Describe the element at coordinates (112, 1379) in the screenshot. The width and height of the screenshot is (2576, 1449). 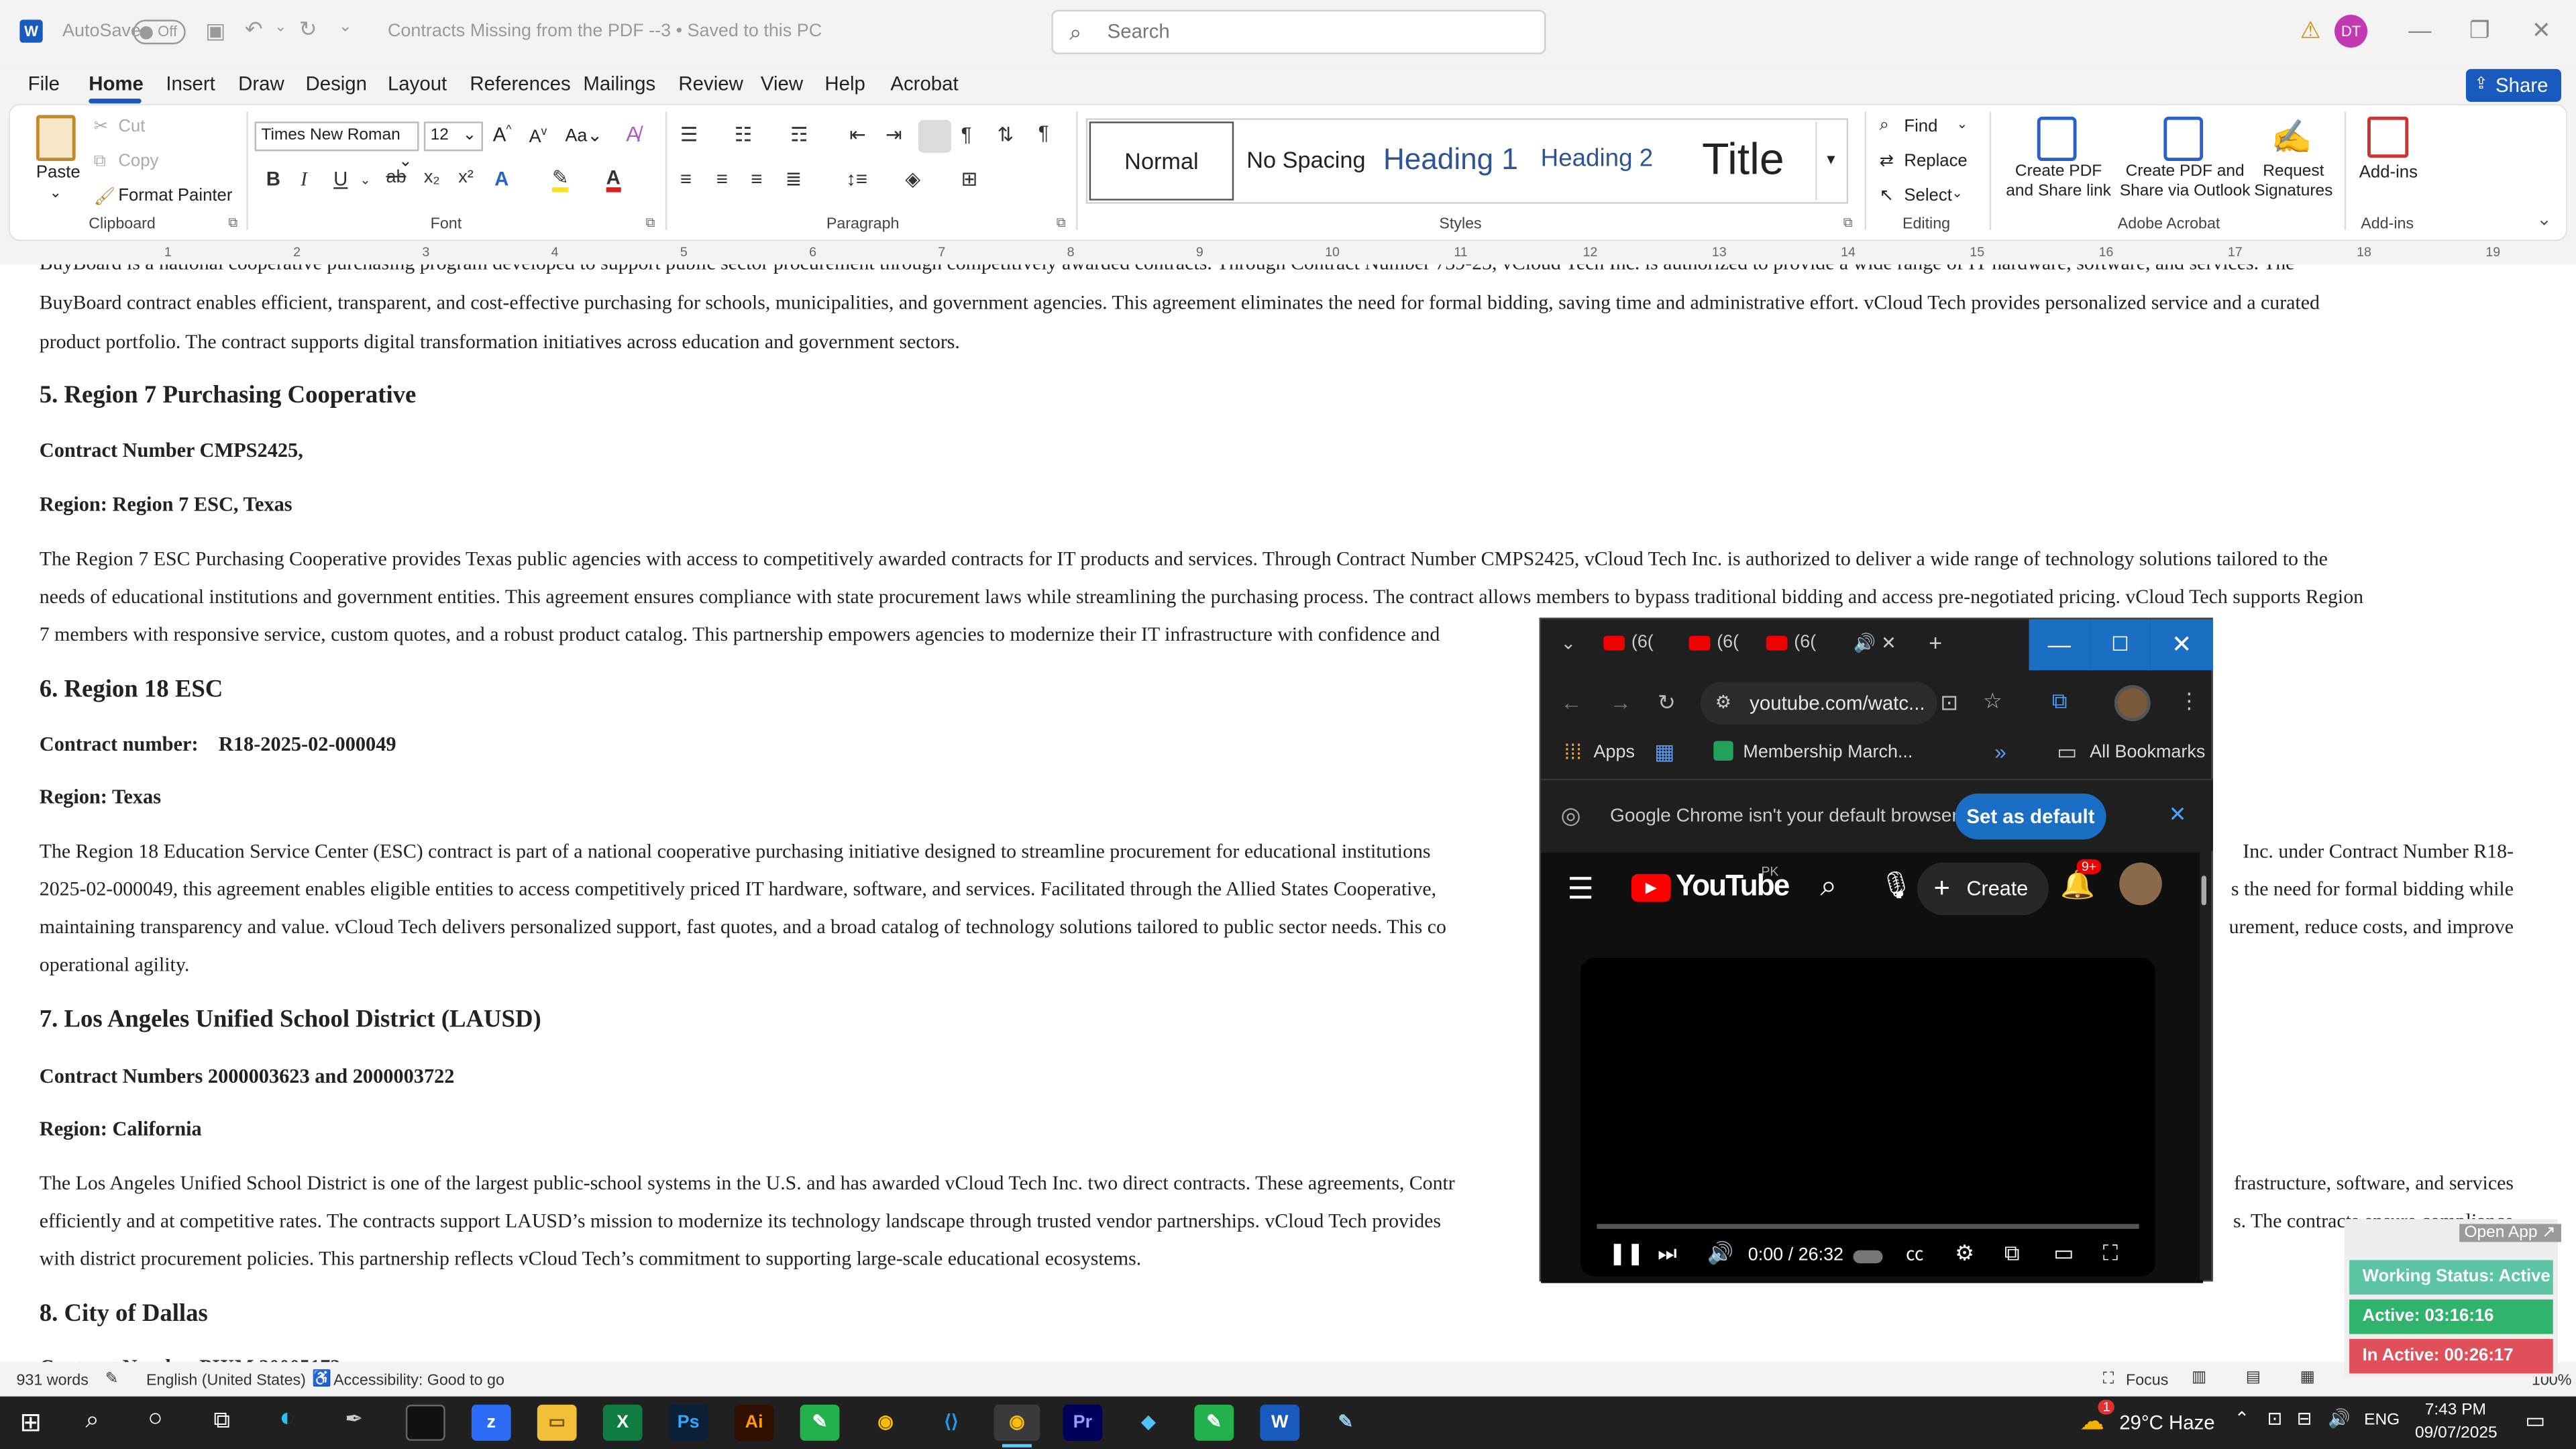
I see `proofing-icon: ✎` at that location.